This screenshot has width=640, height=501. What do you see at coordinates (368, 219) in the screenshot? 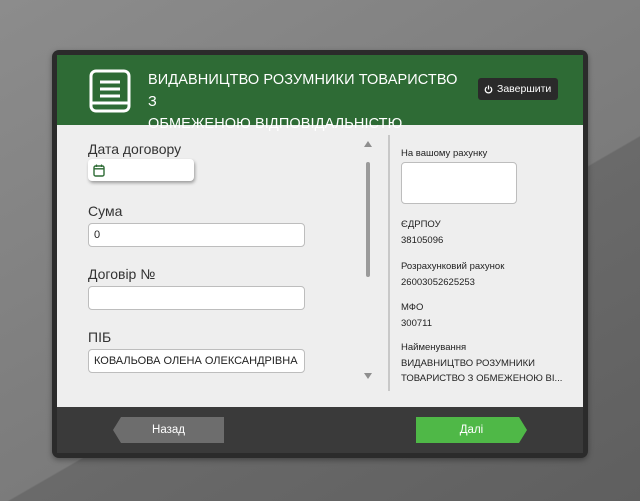
I see `scroll-thumb` at bounding box center [368, 219].